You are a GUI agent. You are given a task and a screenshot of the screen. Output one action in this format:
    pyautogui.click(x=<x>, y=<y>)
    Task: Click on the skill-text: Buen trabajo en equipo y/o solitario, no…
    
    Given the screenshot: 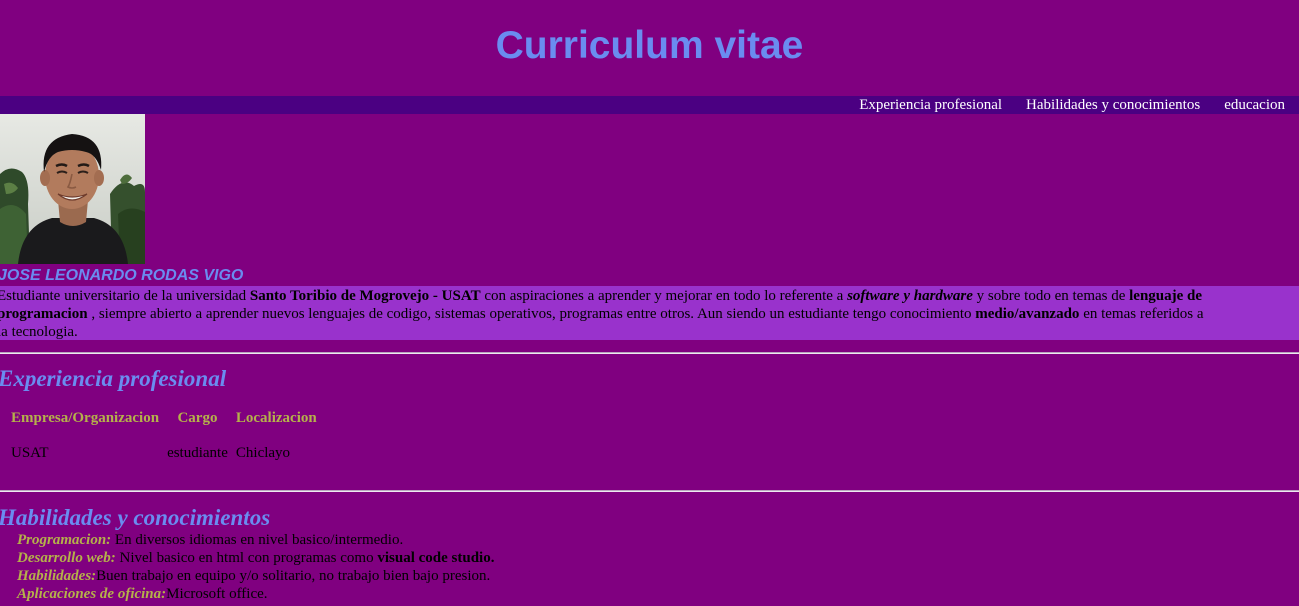 What is the action you would take?
    pyautogui.click(x=293, y=576)
    